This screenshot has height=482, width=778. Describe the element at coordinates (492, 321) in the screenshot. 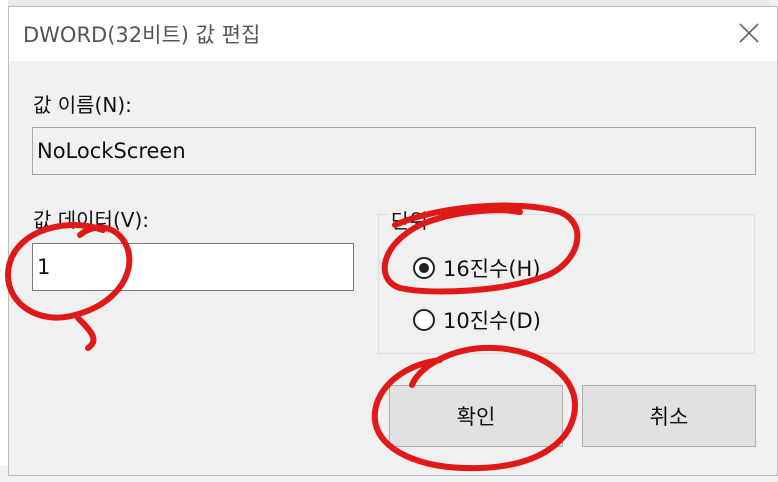

I see `radio-decimal-label: 10진수(D)` at that location.